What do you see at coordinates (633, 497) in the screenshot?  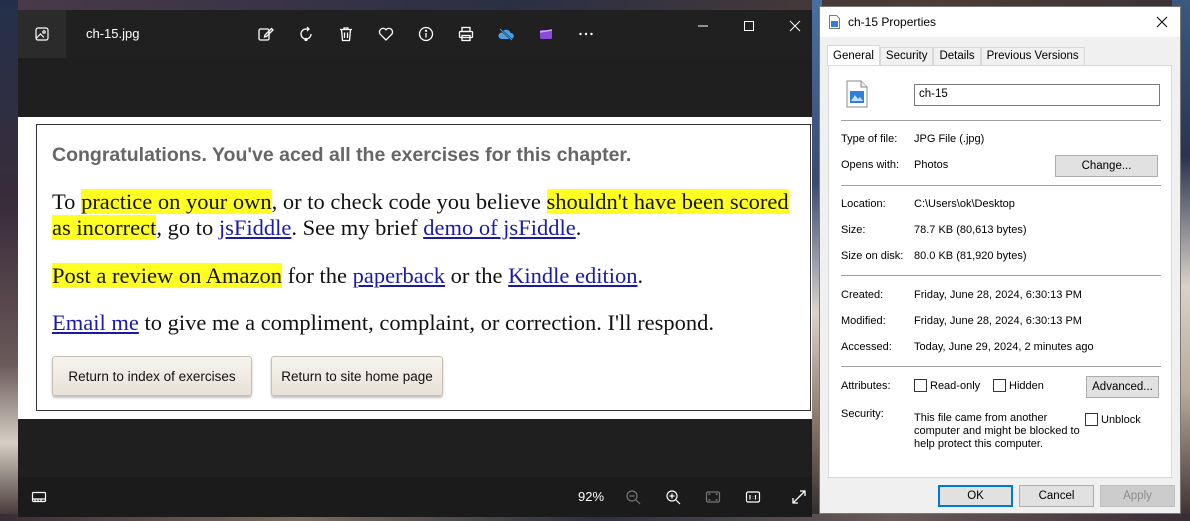 I see `zoom-out-icon` at bounding box center [633, 497].